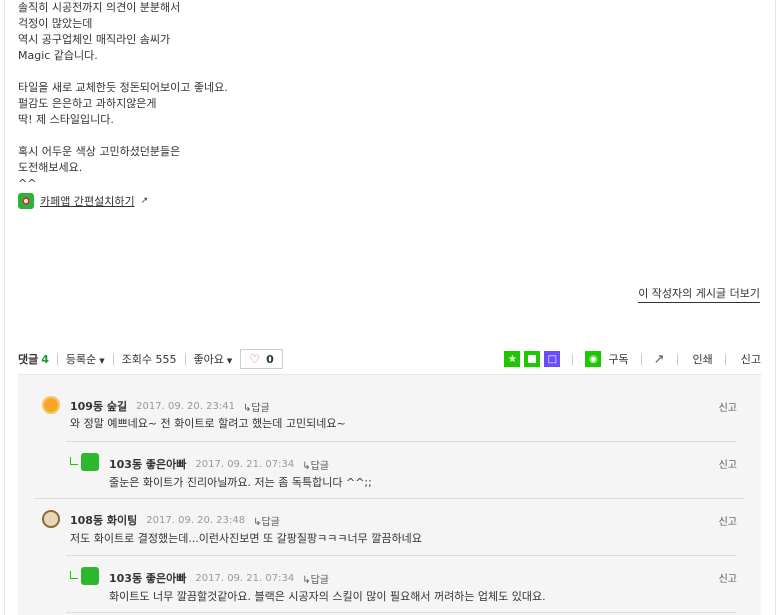  I want to click on comment-date: 2017. 09. 20. 23:48, so click(196, 520).